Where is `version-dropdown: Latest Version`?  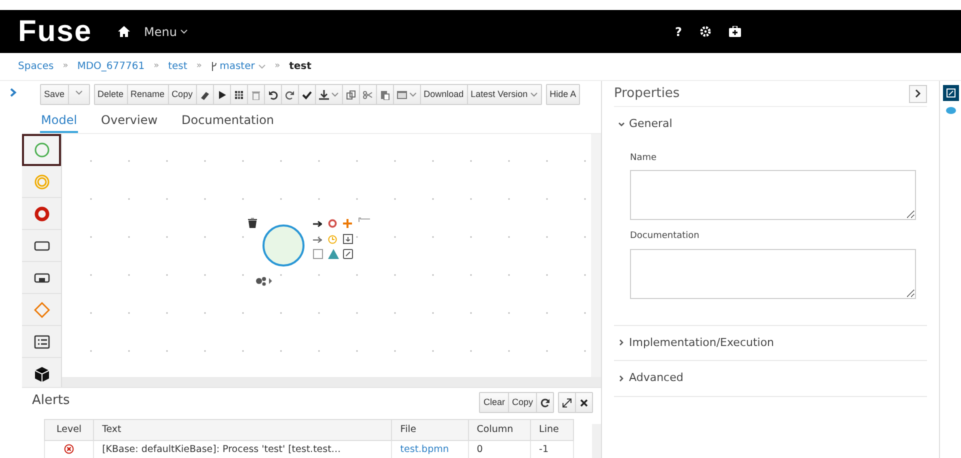 version-dropdown: Latest Version is located at coordinates (504, 94).